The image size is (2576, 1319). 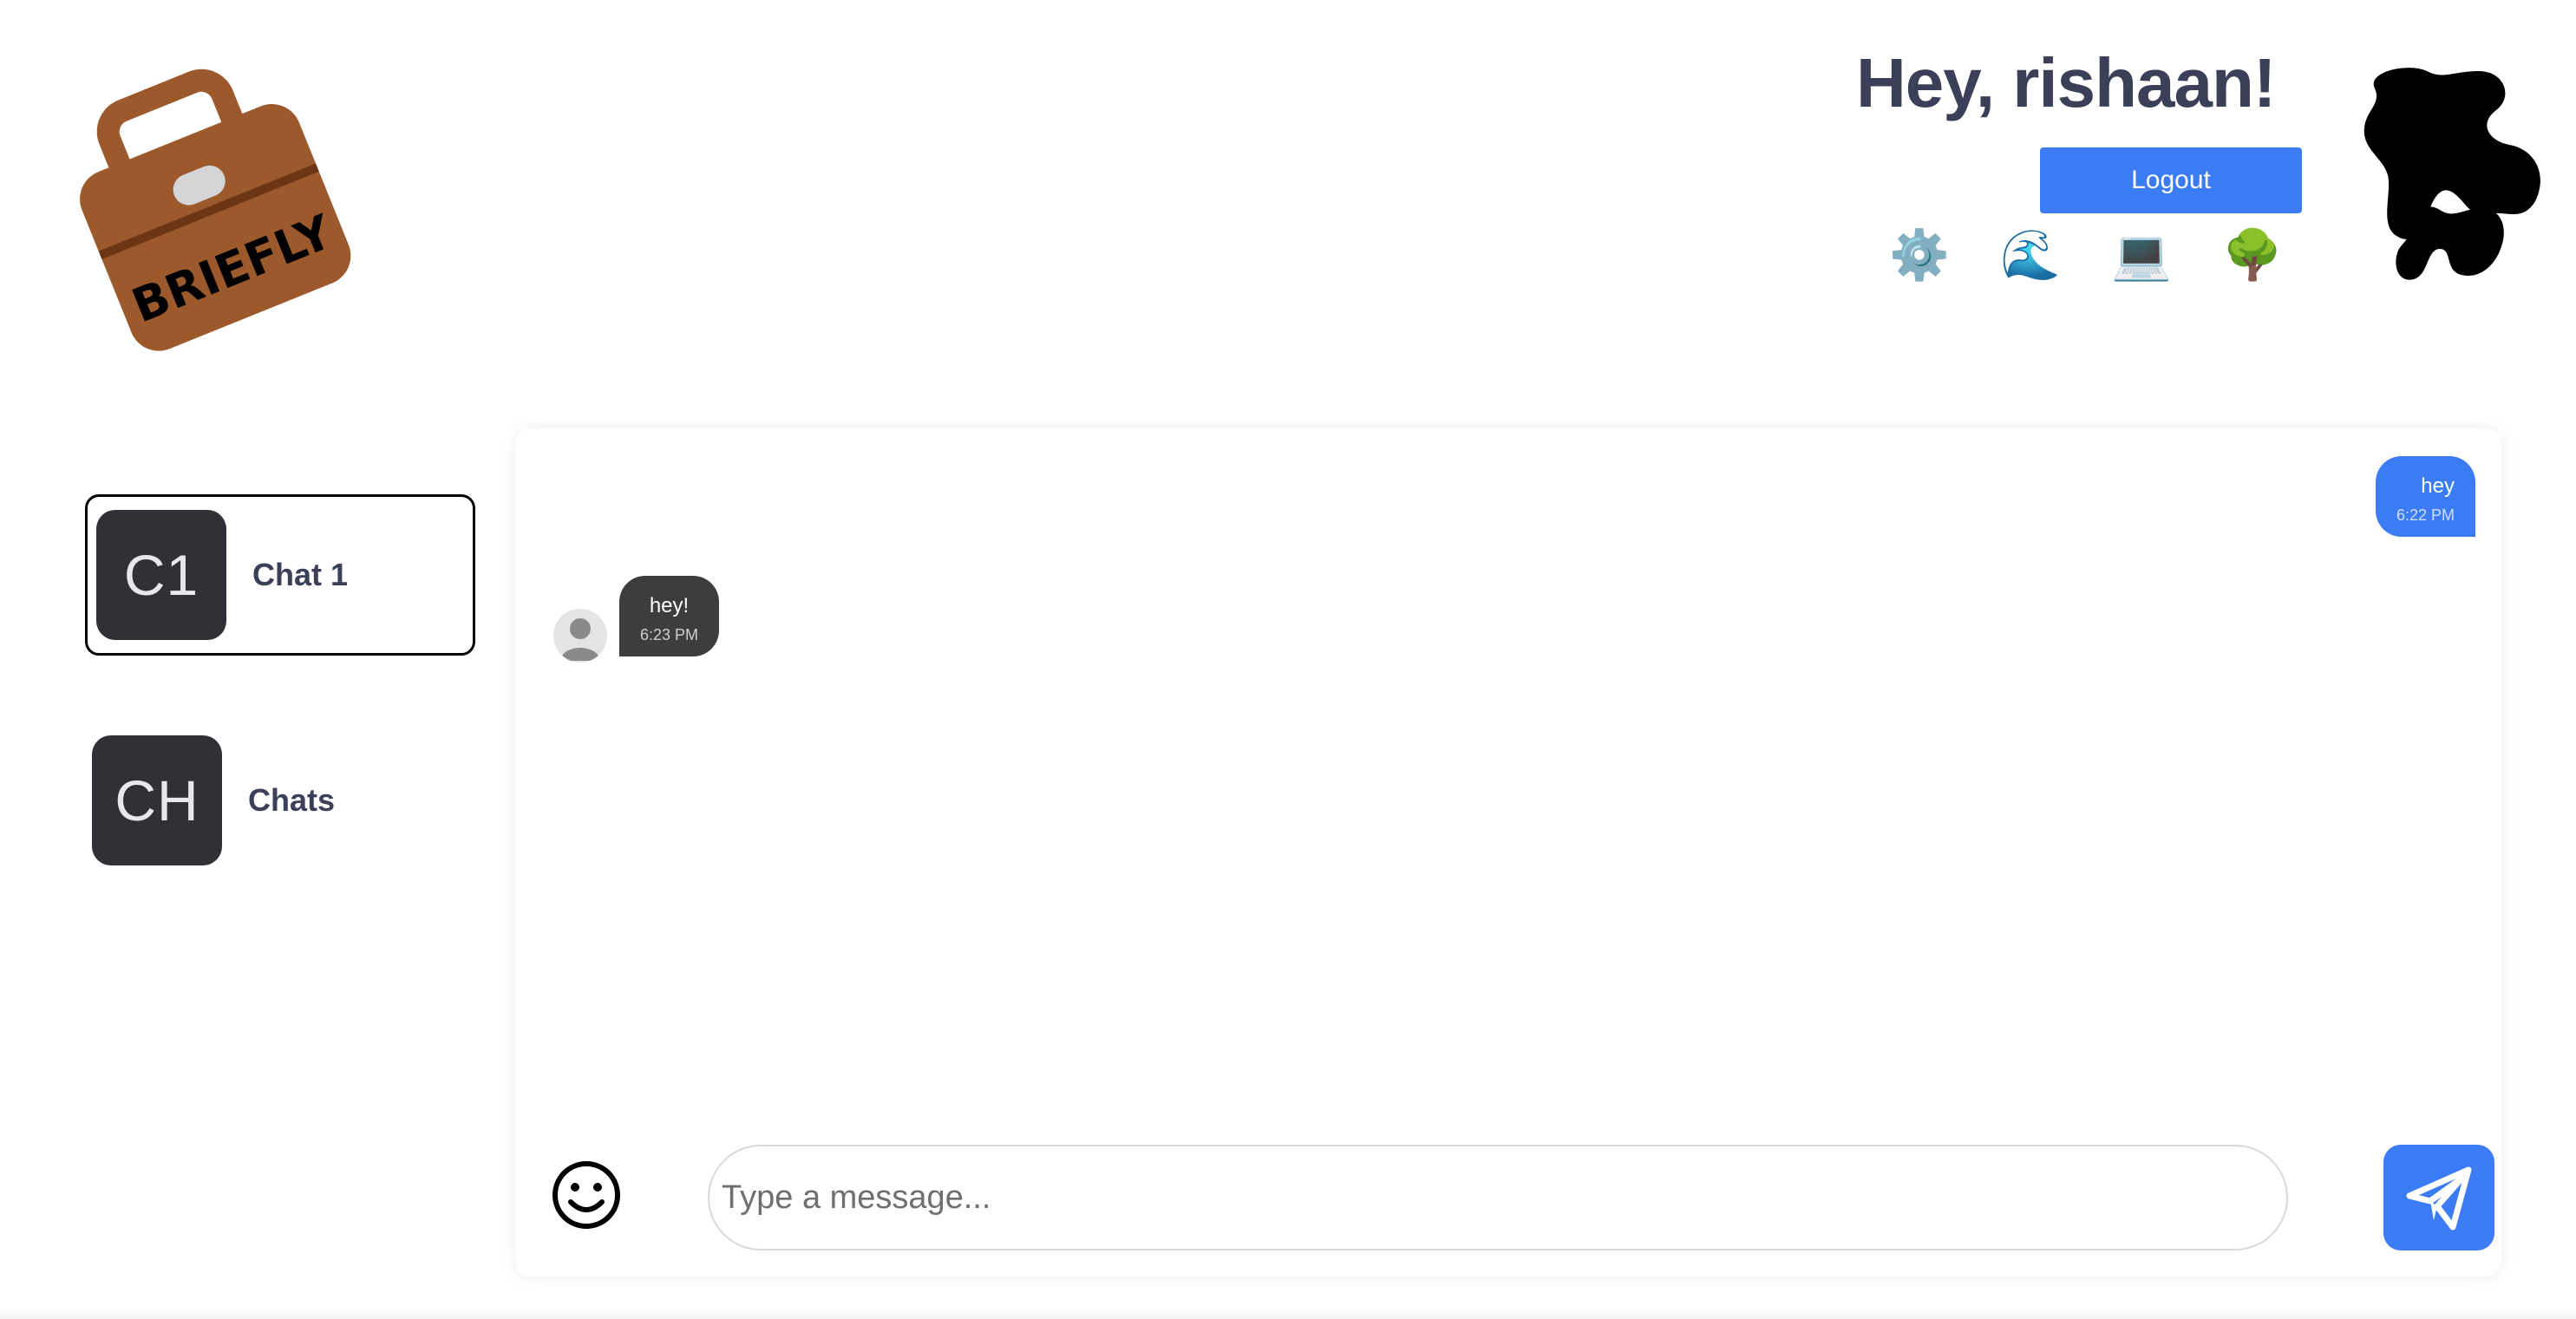 I want to click on bottom-divider, so click(x=1288, y=1312).